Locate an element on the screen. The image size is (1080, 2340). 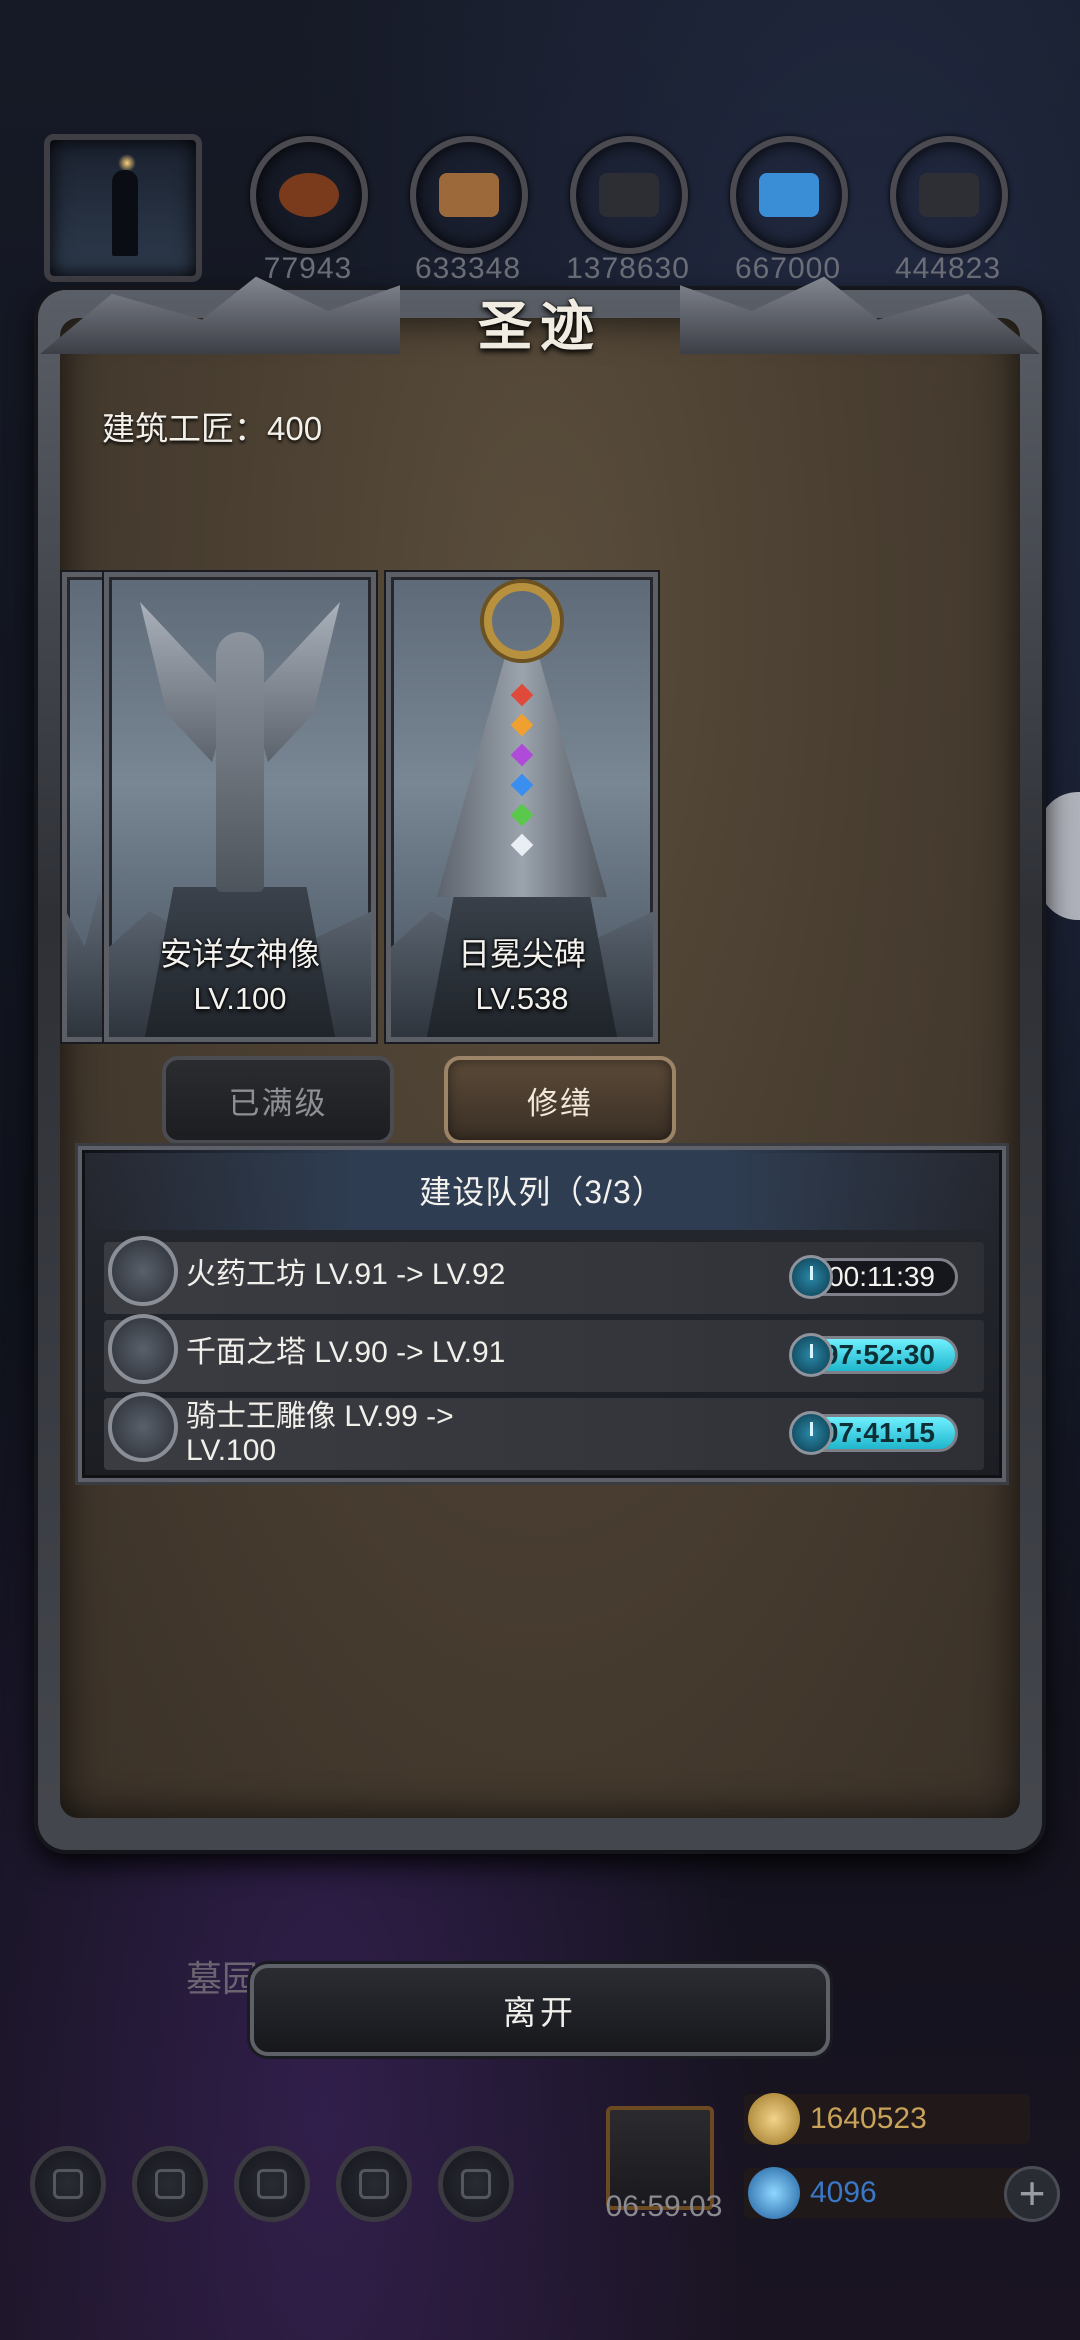
queue-timer: 97:52:30 is located at coordinates (873, 1355).